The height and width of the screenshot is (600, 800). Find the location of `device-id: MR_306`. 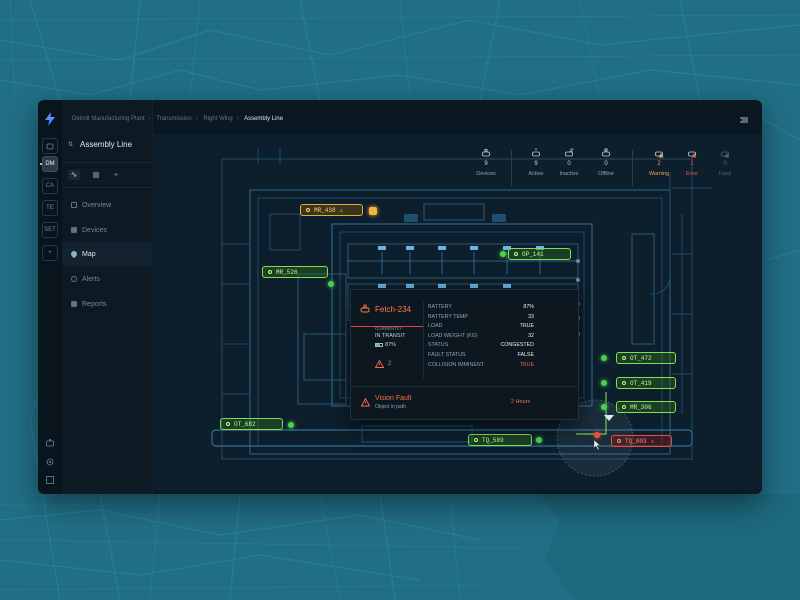

device-id: MR_306 is located at coordinates (641, 407).